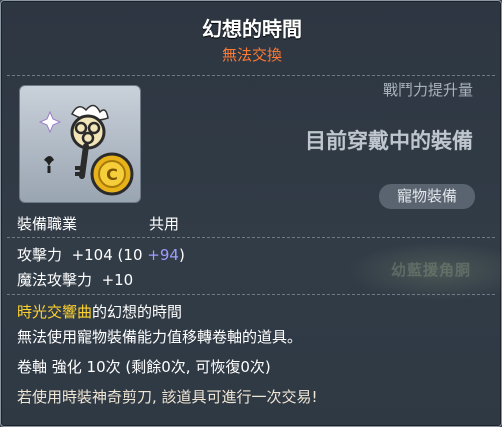 The width and height of the screenshot is (502, 427). What do you see at coordinates (55, 280) in the screenshot?
I see `magic-attack-label: 魔法攻擊力` at bounding box center [55, 280].